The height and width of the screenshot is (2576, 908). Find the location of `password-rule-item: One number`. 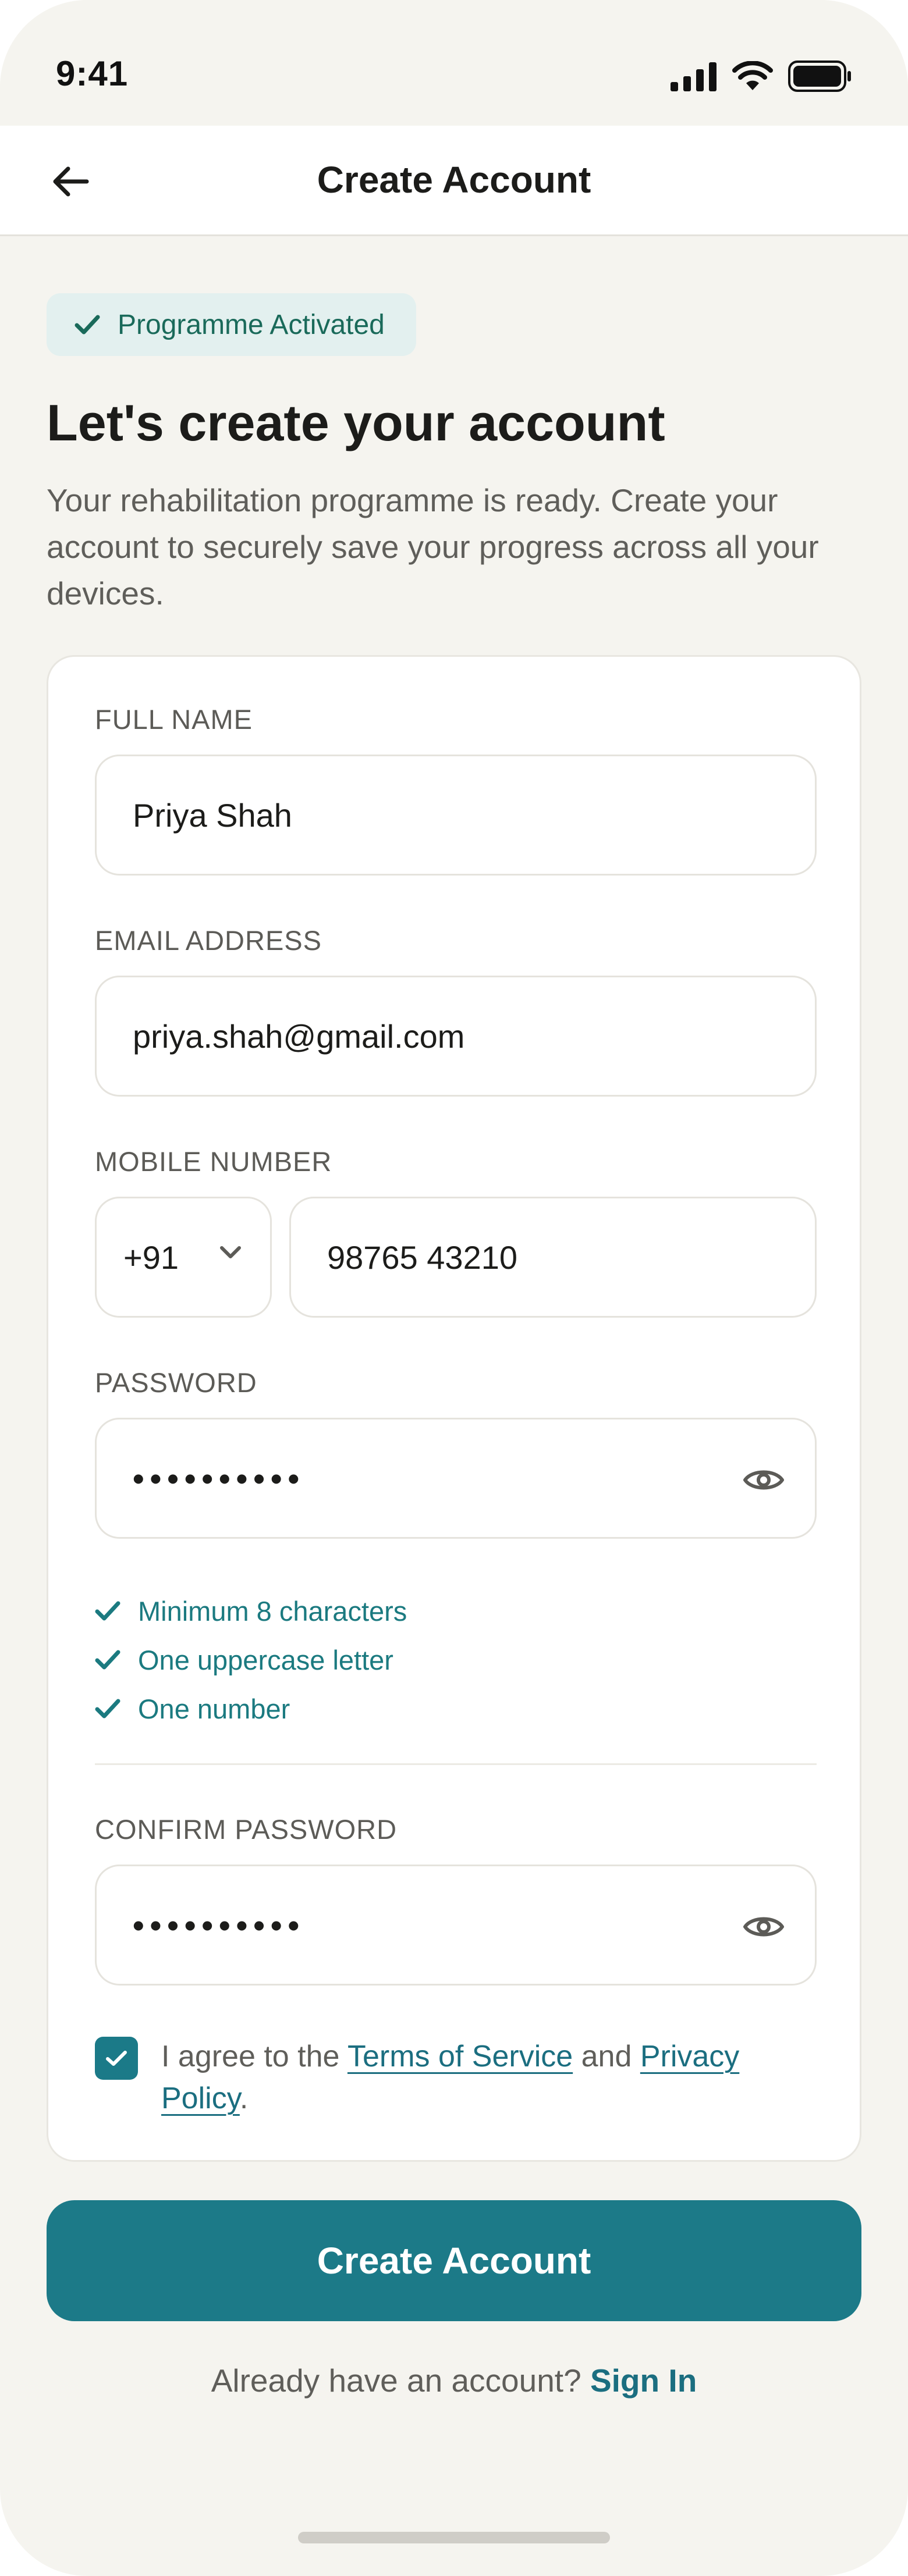

password-rule-item: One number is located at coordinates (251, 1708).